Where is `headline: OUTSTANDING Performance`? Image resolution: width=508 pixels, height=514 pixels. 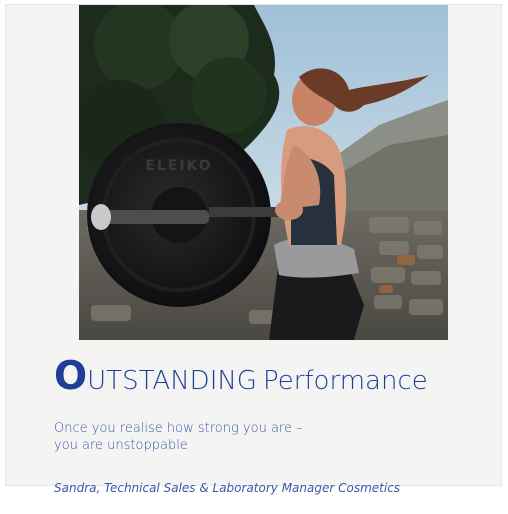
headline: OUTSTANDING Performance is located at coordinates (241, 376).